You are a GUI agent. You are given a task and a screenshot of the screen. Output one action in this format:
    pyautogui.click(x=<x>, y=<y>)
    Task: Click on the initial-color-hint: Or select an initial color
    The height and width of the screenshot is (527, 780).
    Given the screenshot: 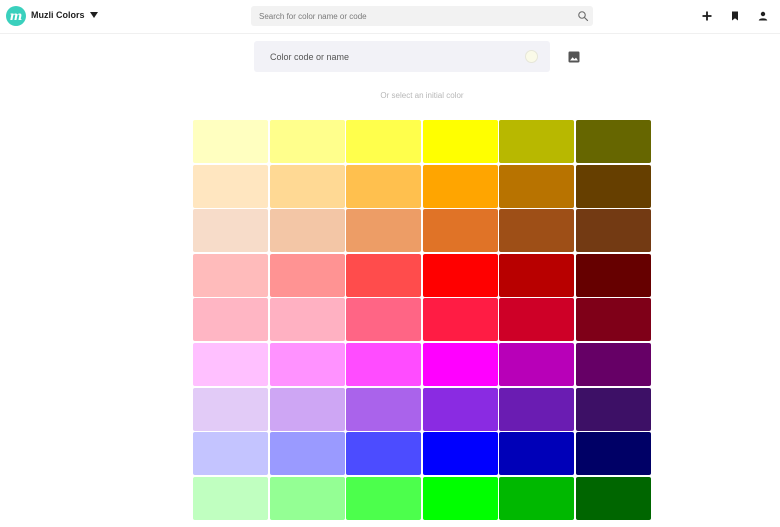 What is the action you would take?
    pyautogui.click(x=422, y=95)
    